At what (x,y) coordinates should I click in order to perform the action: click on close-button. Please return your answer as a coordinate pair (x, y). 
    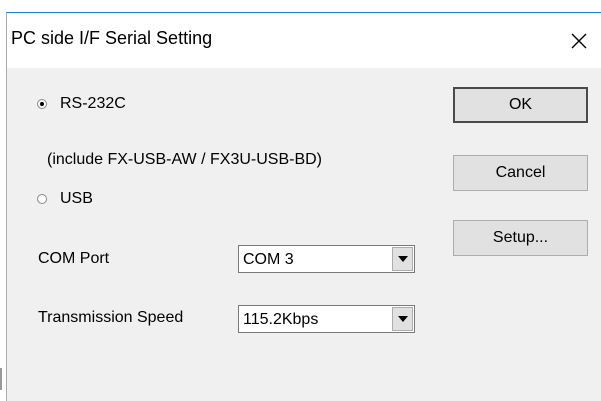
    Looking at the image, I should click on (579, 40).